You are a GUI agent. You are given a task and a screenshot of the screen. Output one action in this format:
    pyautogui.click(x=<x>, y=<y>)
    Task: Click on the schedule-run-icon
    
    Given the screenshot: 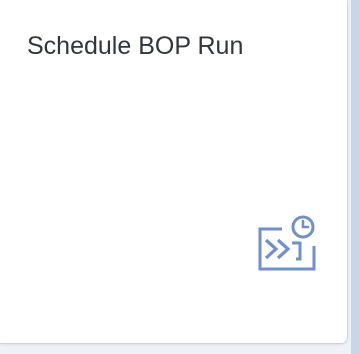 What is the action you would take?
    pyautogui.click(x=288, y=242)
    